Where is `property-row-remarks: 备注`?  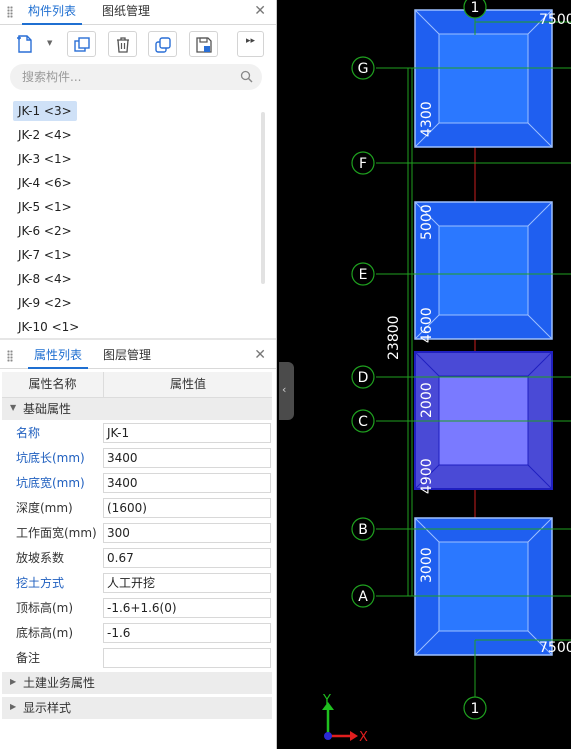 property-row-remarks: 备注 is located at coordinates (137, 658).